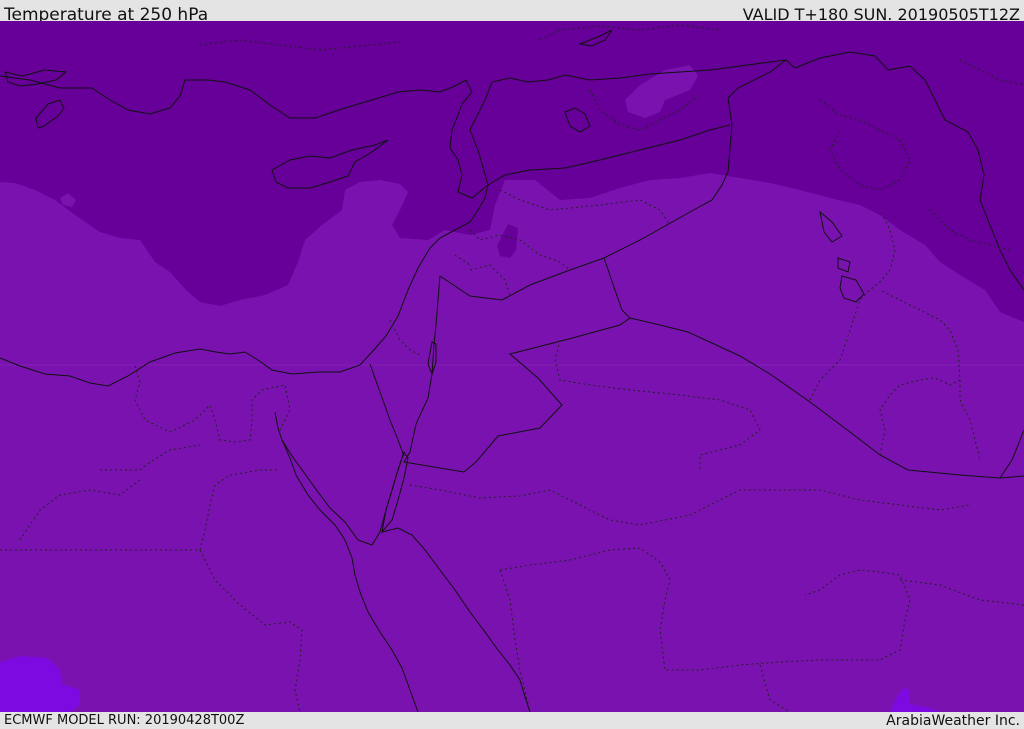 Image resolution: width=1024 pixels, height=729 pixels. I want to click on credit-label: ArabiaWeather Inc., so click(953, 721).